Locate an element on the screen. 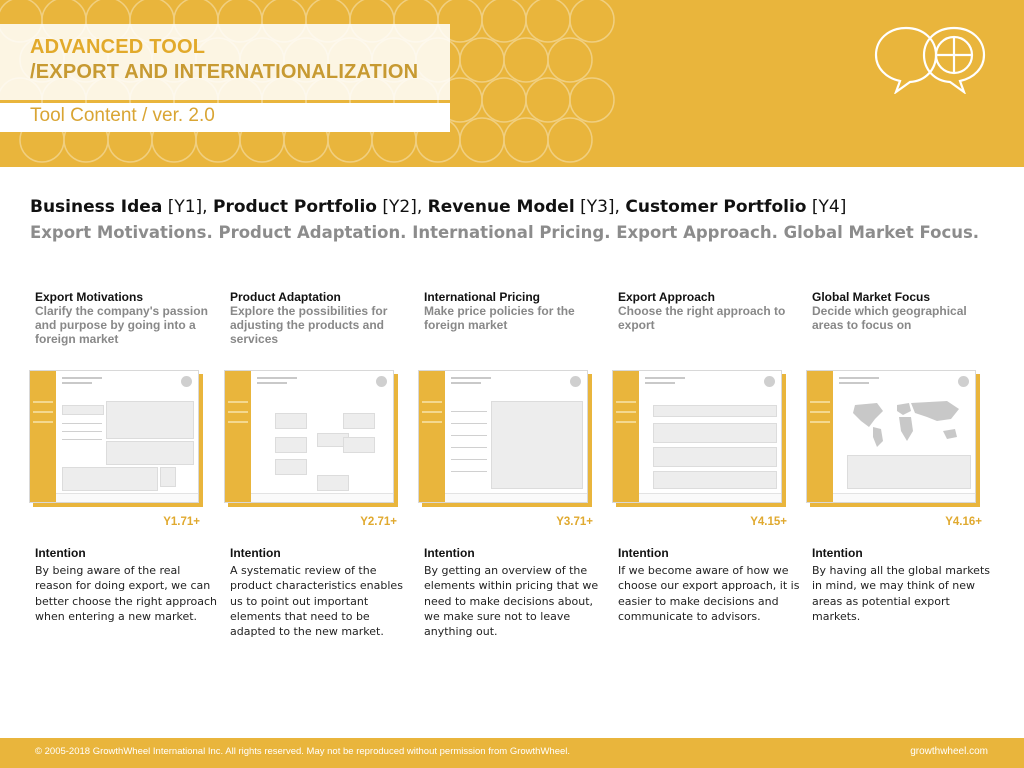 Image resolution: width=1024 pixels, height=768 pixels. tool-description: Choose the right approach to export is located at coordinates (702, 318).